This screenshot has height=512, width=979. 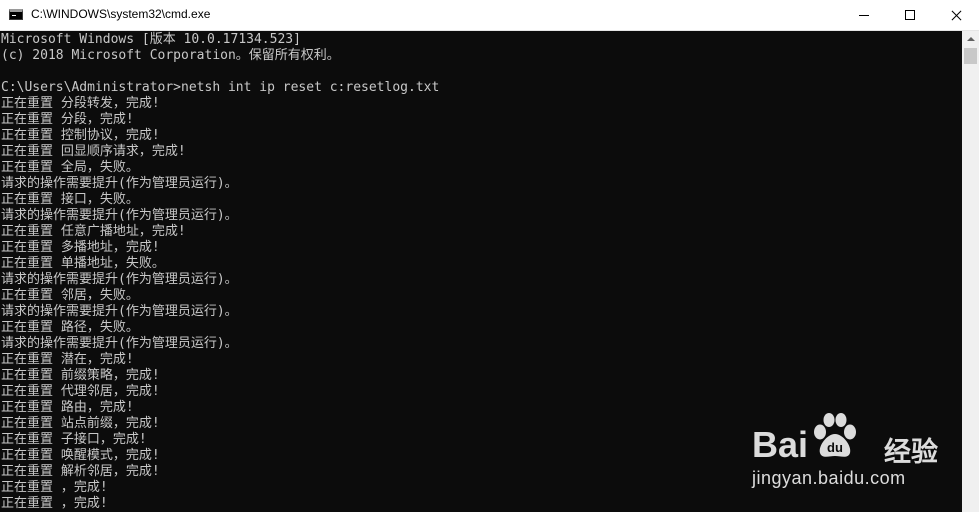 What do you see at coordinates (80, 471) in the screenshot?
I see `console-line: 正在重置 解析邻居，完成!` at bounding box center [80, 471].